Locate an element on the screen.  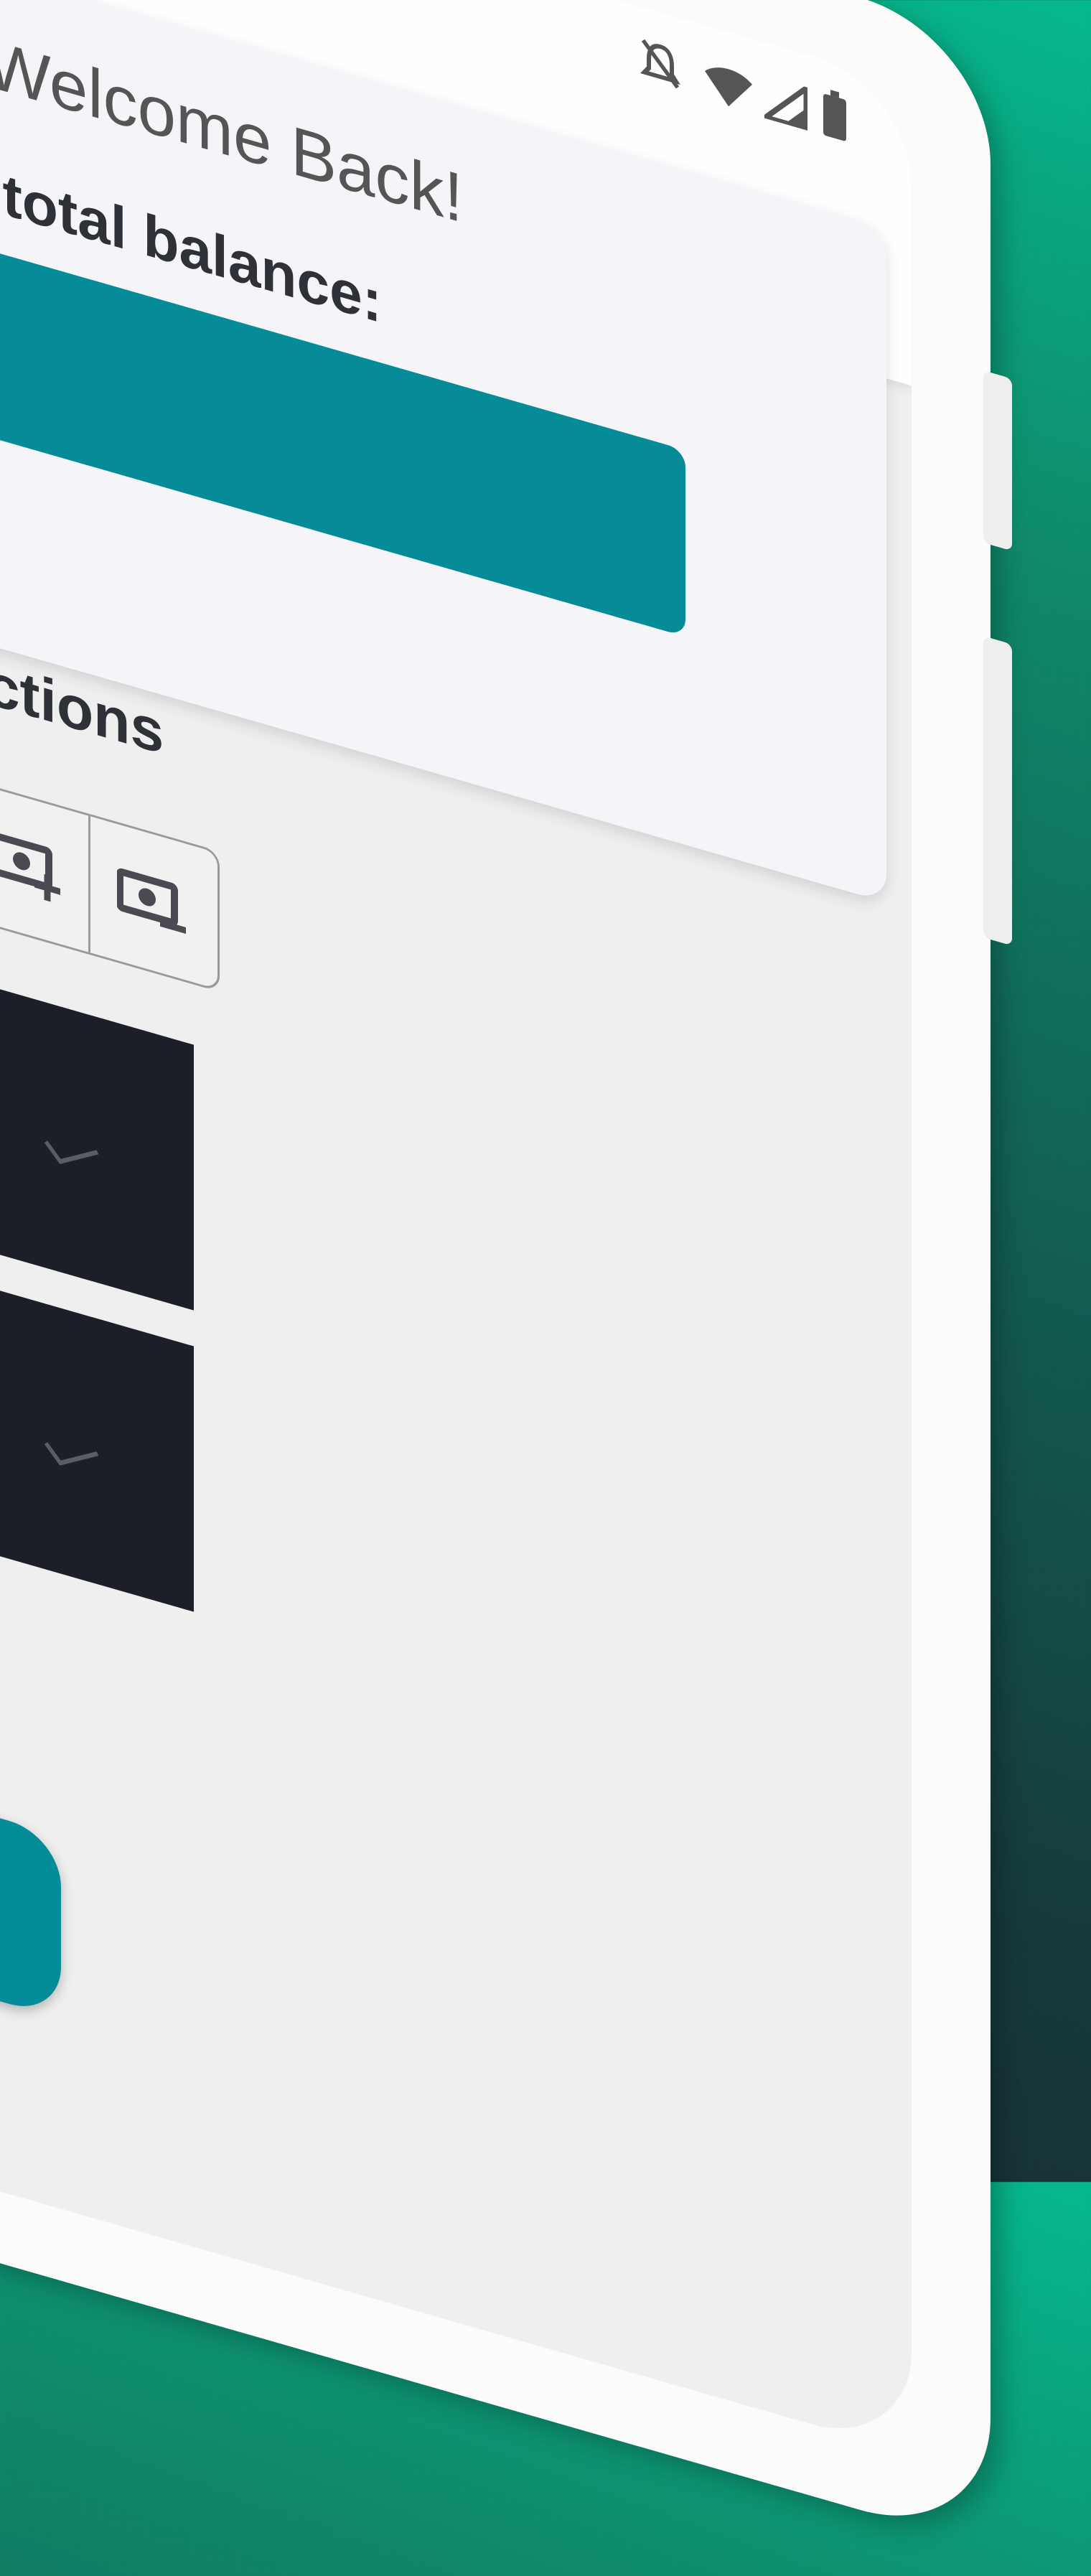
add-transaction-button is located at coordinates (30, 1901).